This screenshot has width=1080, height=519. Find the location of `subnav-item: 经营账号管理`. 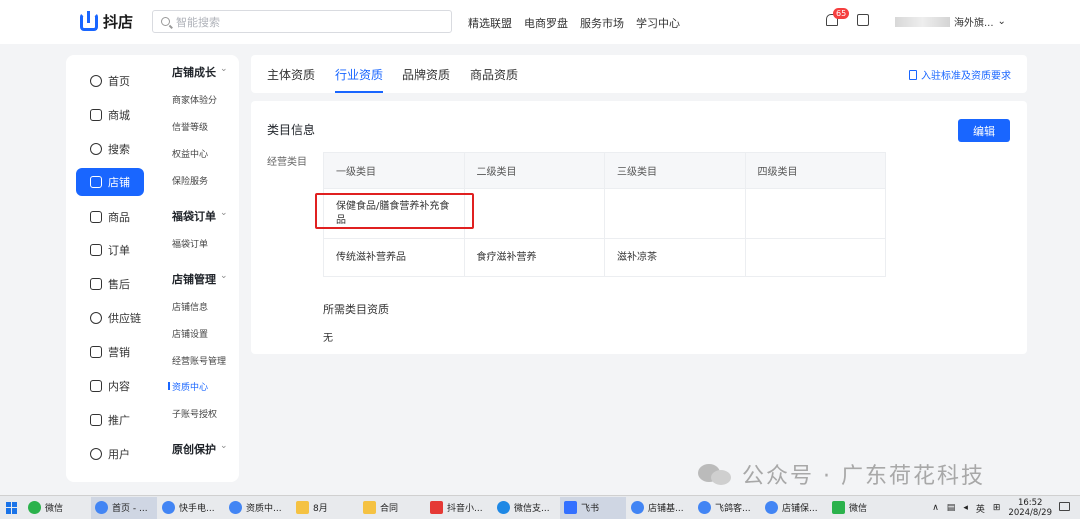

subnav-item: 经营账号管理 is located at coordinates (199, 360).